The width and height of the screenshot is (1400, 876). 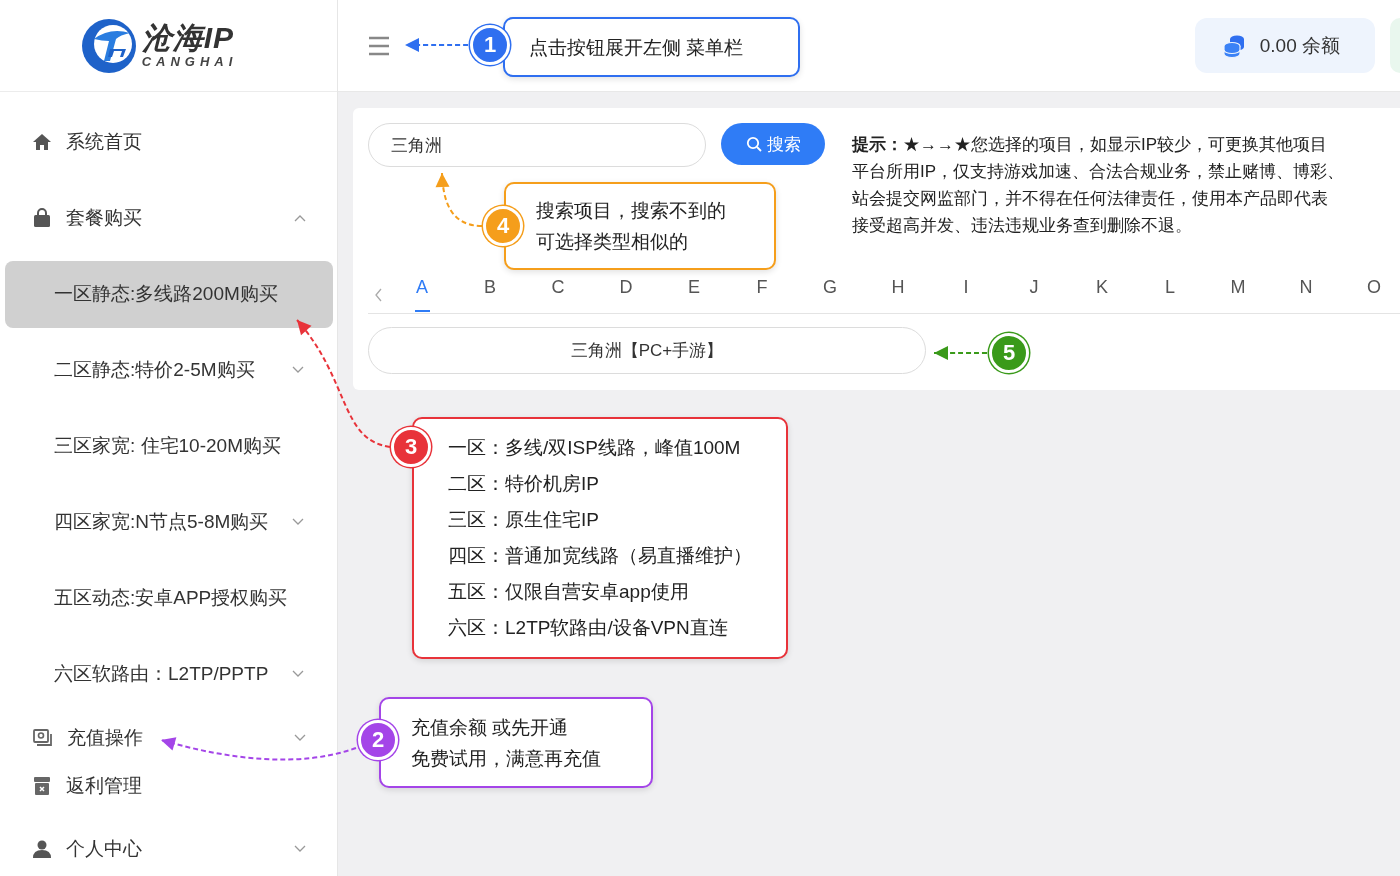 What do you see at coordinates (169, 294) in the screenshot?
I see `submenu-item: 一区静态:多线路200M购买` at bounding box center [169, 294].